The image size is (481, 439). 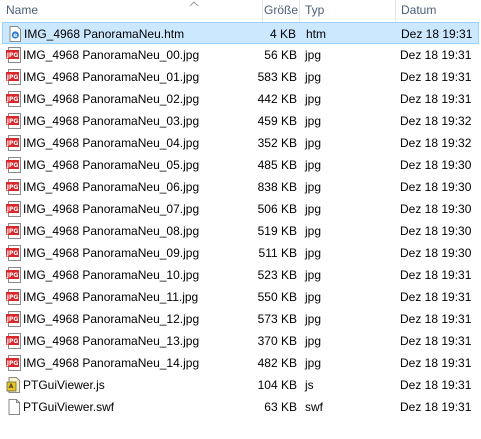 What do you see at coordinates (418, 10) in the screenshot?
I see `column-header-date: Datum` at bounding box center [418, 10].